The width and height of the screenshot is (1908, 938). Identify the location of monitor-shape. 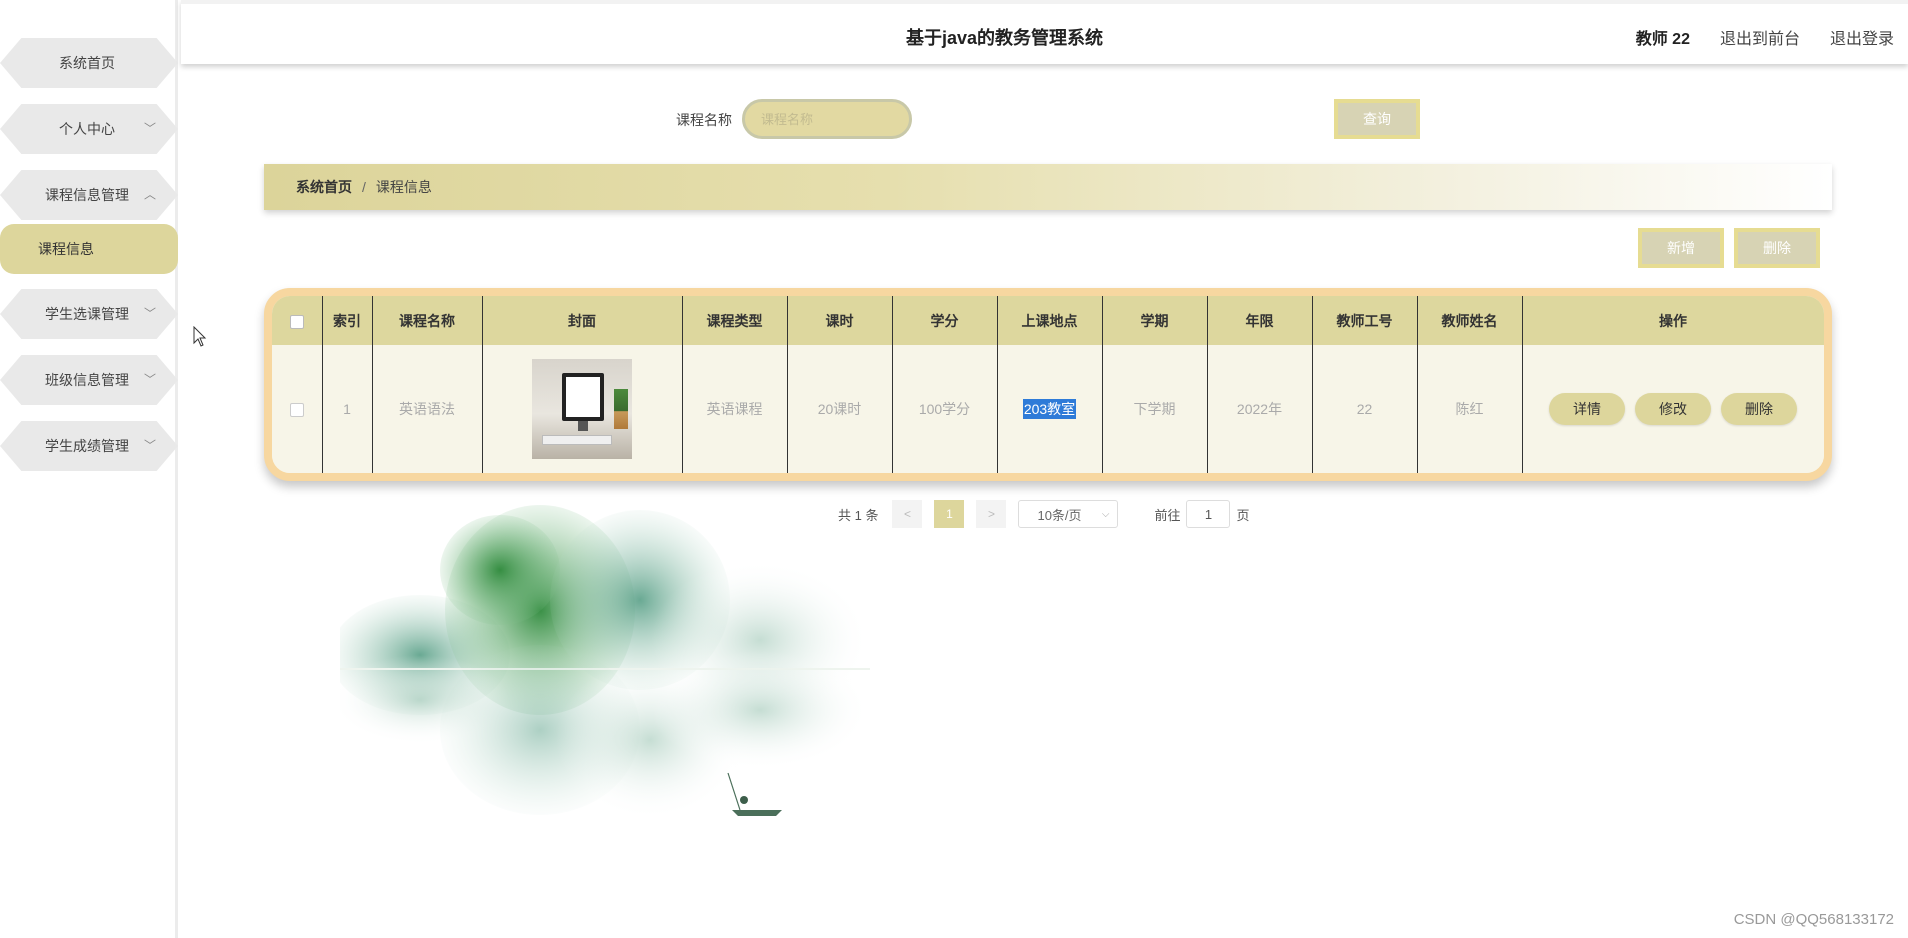
(583, 397).